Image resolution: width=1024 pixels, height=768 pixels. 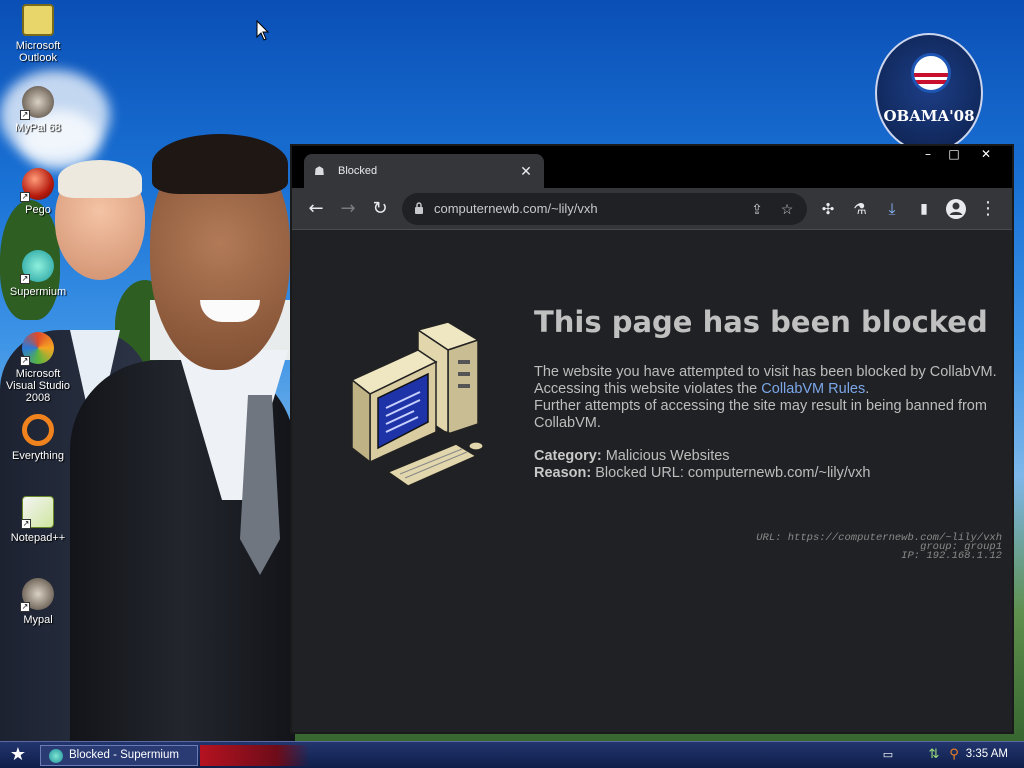 I want to click on category-line: Category: Malicious Websites, so click(x=769, y=456).